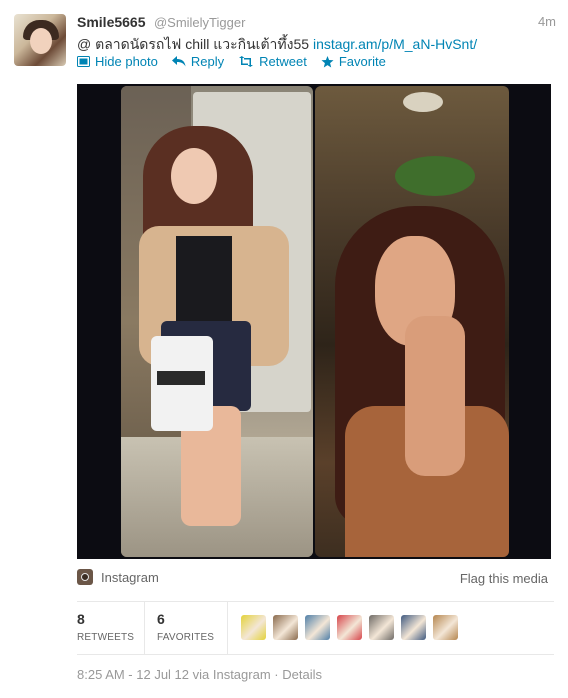  What do you see at coordinates (283, 61) in the screenshot?
I see `retweet-label: Retweet` at bounding box center [283, 61].